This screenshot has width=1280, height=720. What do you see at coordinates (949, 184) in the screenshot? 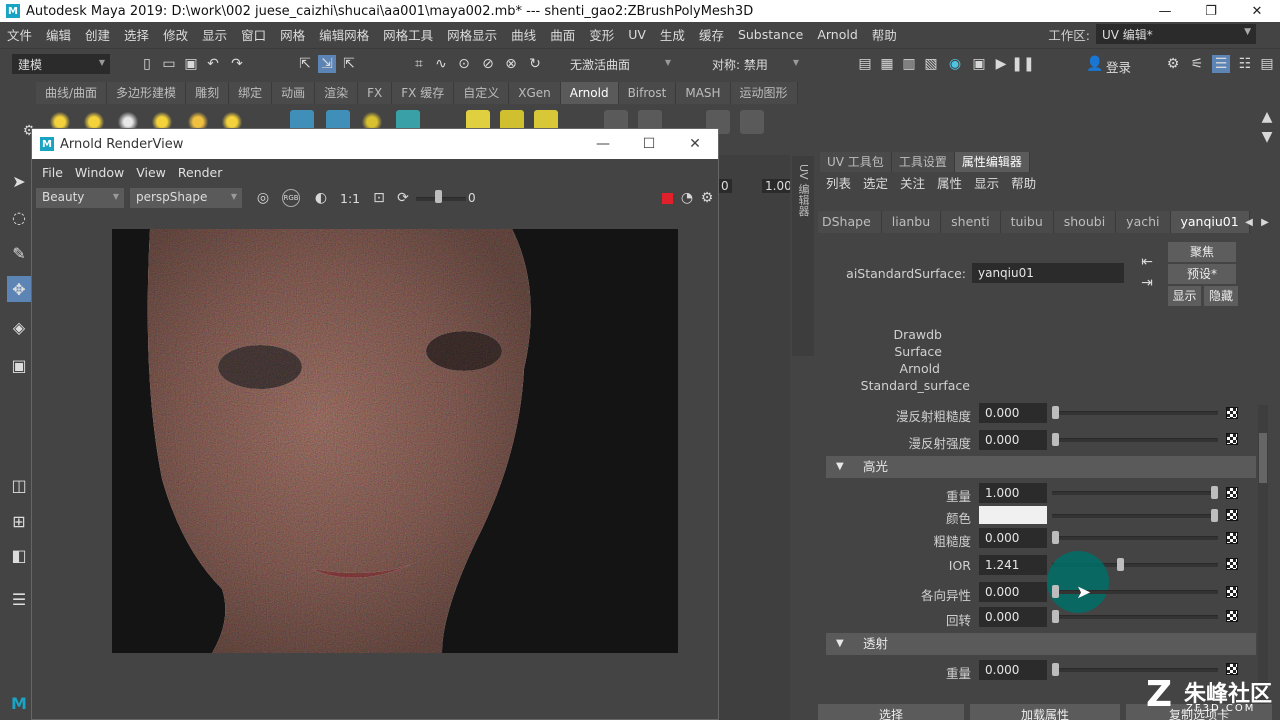
I see `ae-menu-attributes: 属性` at bounding box center [949, 184].